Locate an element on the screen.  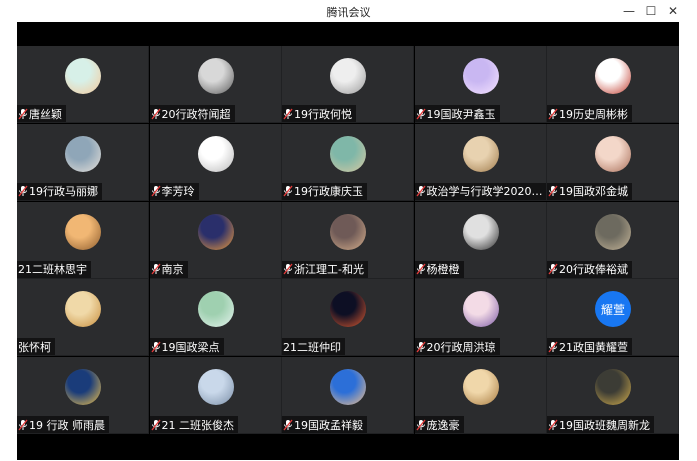
participant-tile: 19国政班魏周新龙 is located at coordinates (613, 395).